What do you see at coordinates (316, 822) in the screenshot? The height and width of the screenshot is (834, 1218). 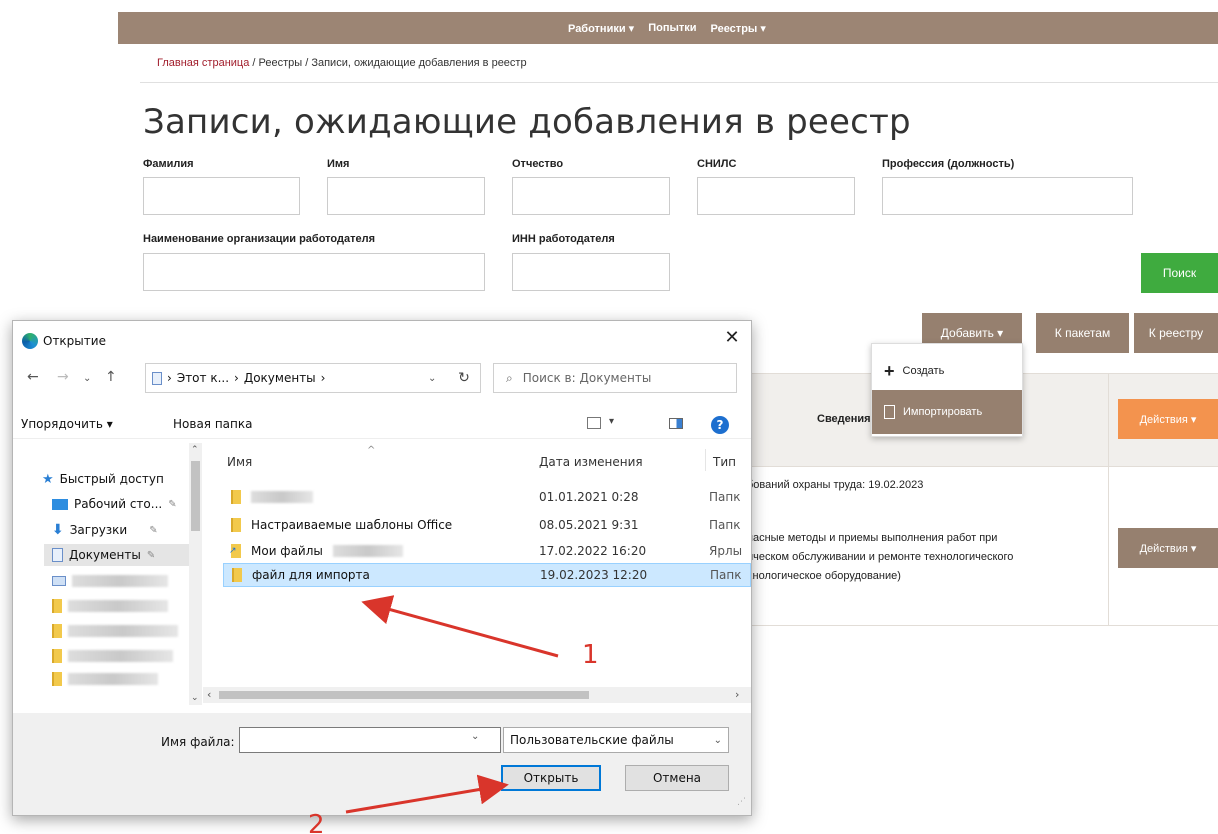 I see `annotation-step-2: 2` at bounding box center [316, 822].